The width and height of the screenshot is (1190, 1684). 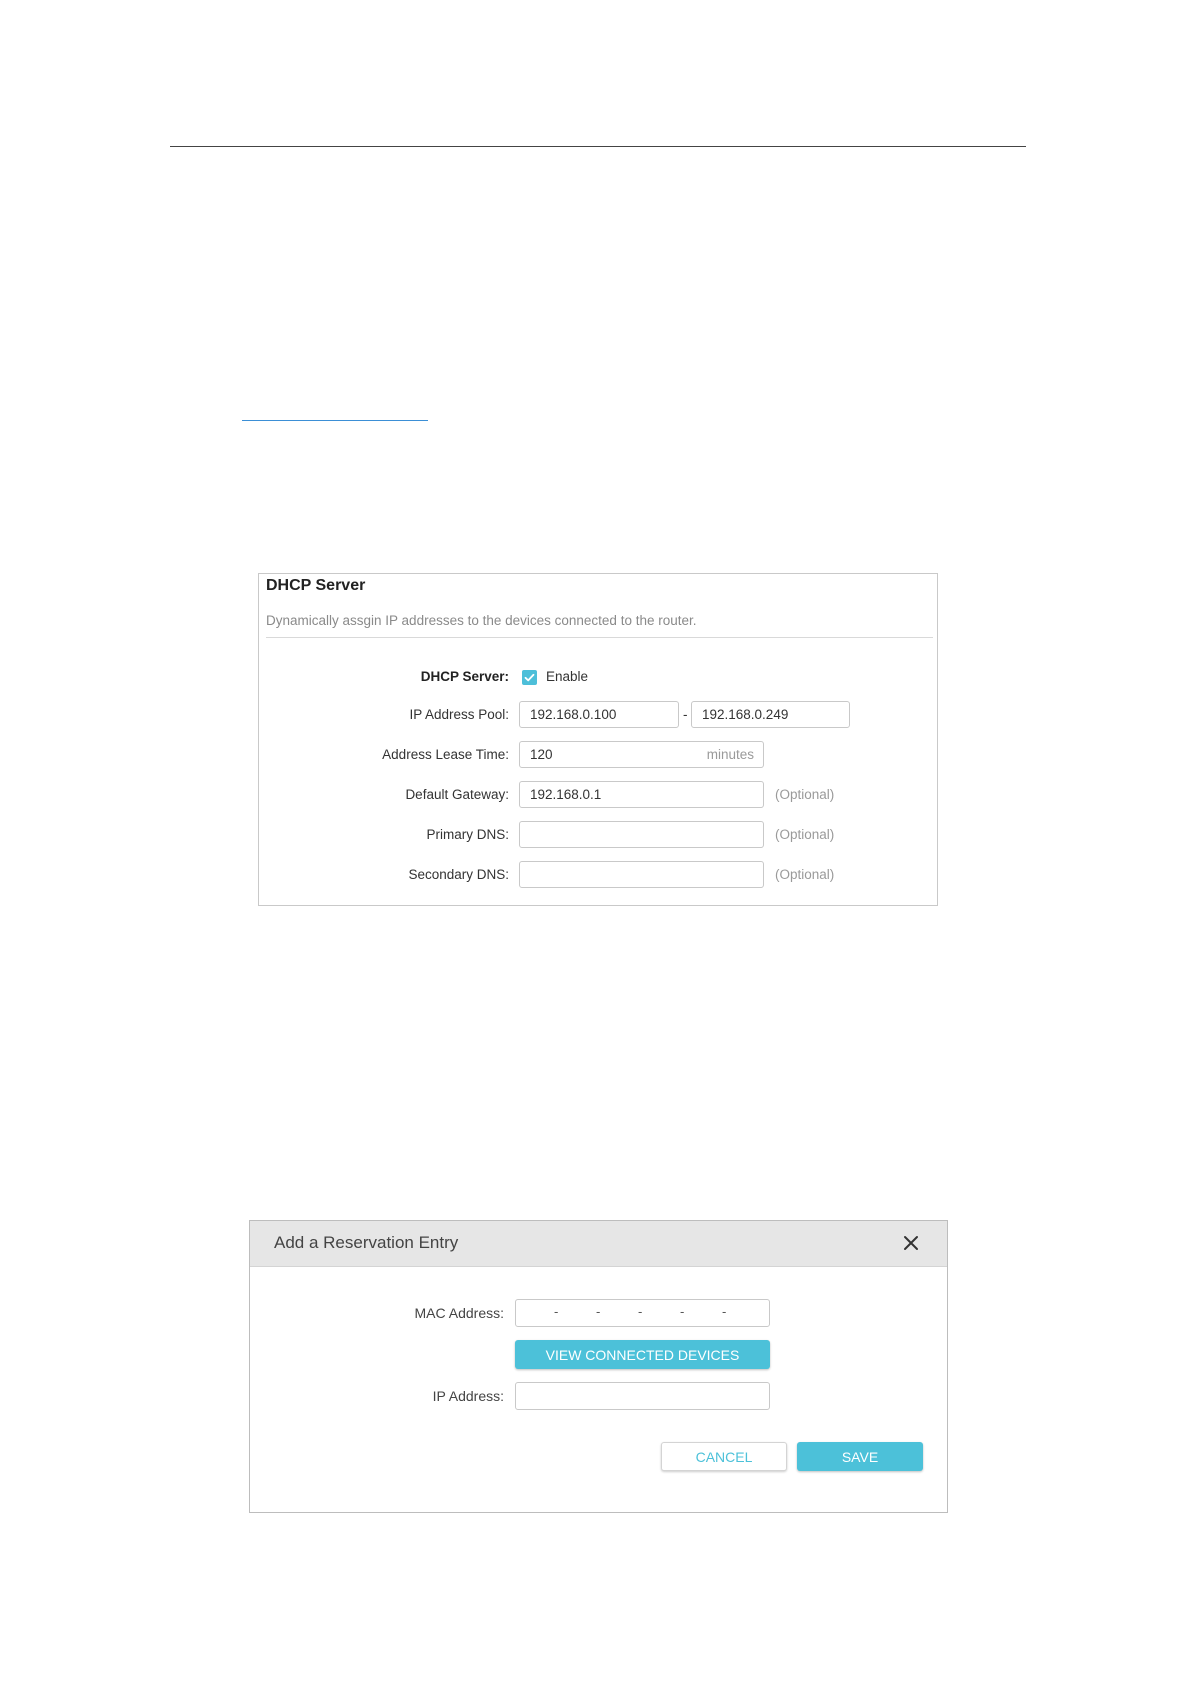 What do you see at coordinates (566, 794) in the screenshot?
I see `default-gateway-value: 192.168.0.1` at bounding box center [566, 794].